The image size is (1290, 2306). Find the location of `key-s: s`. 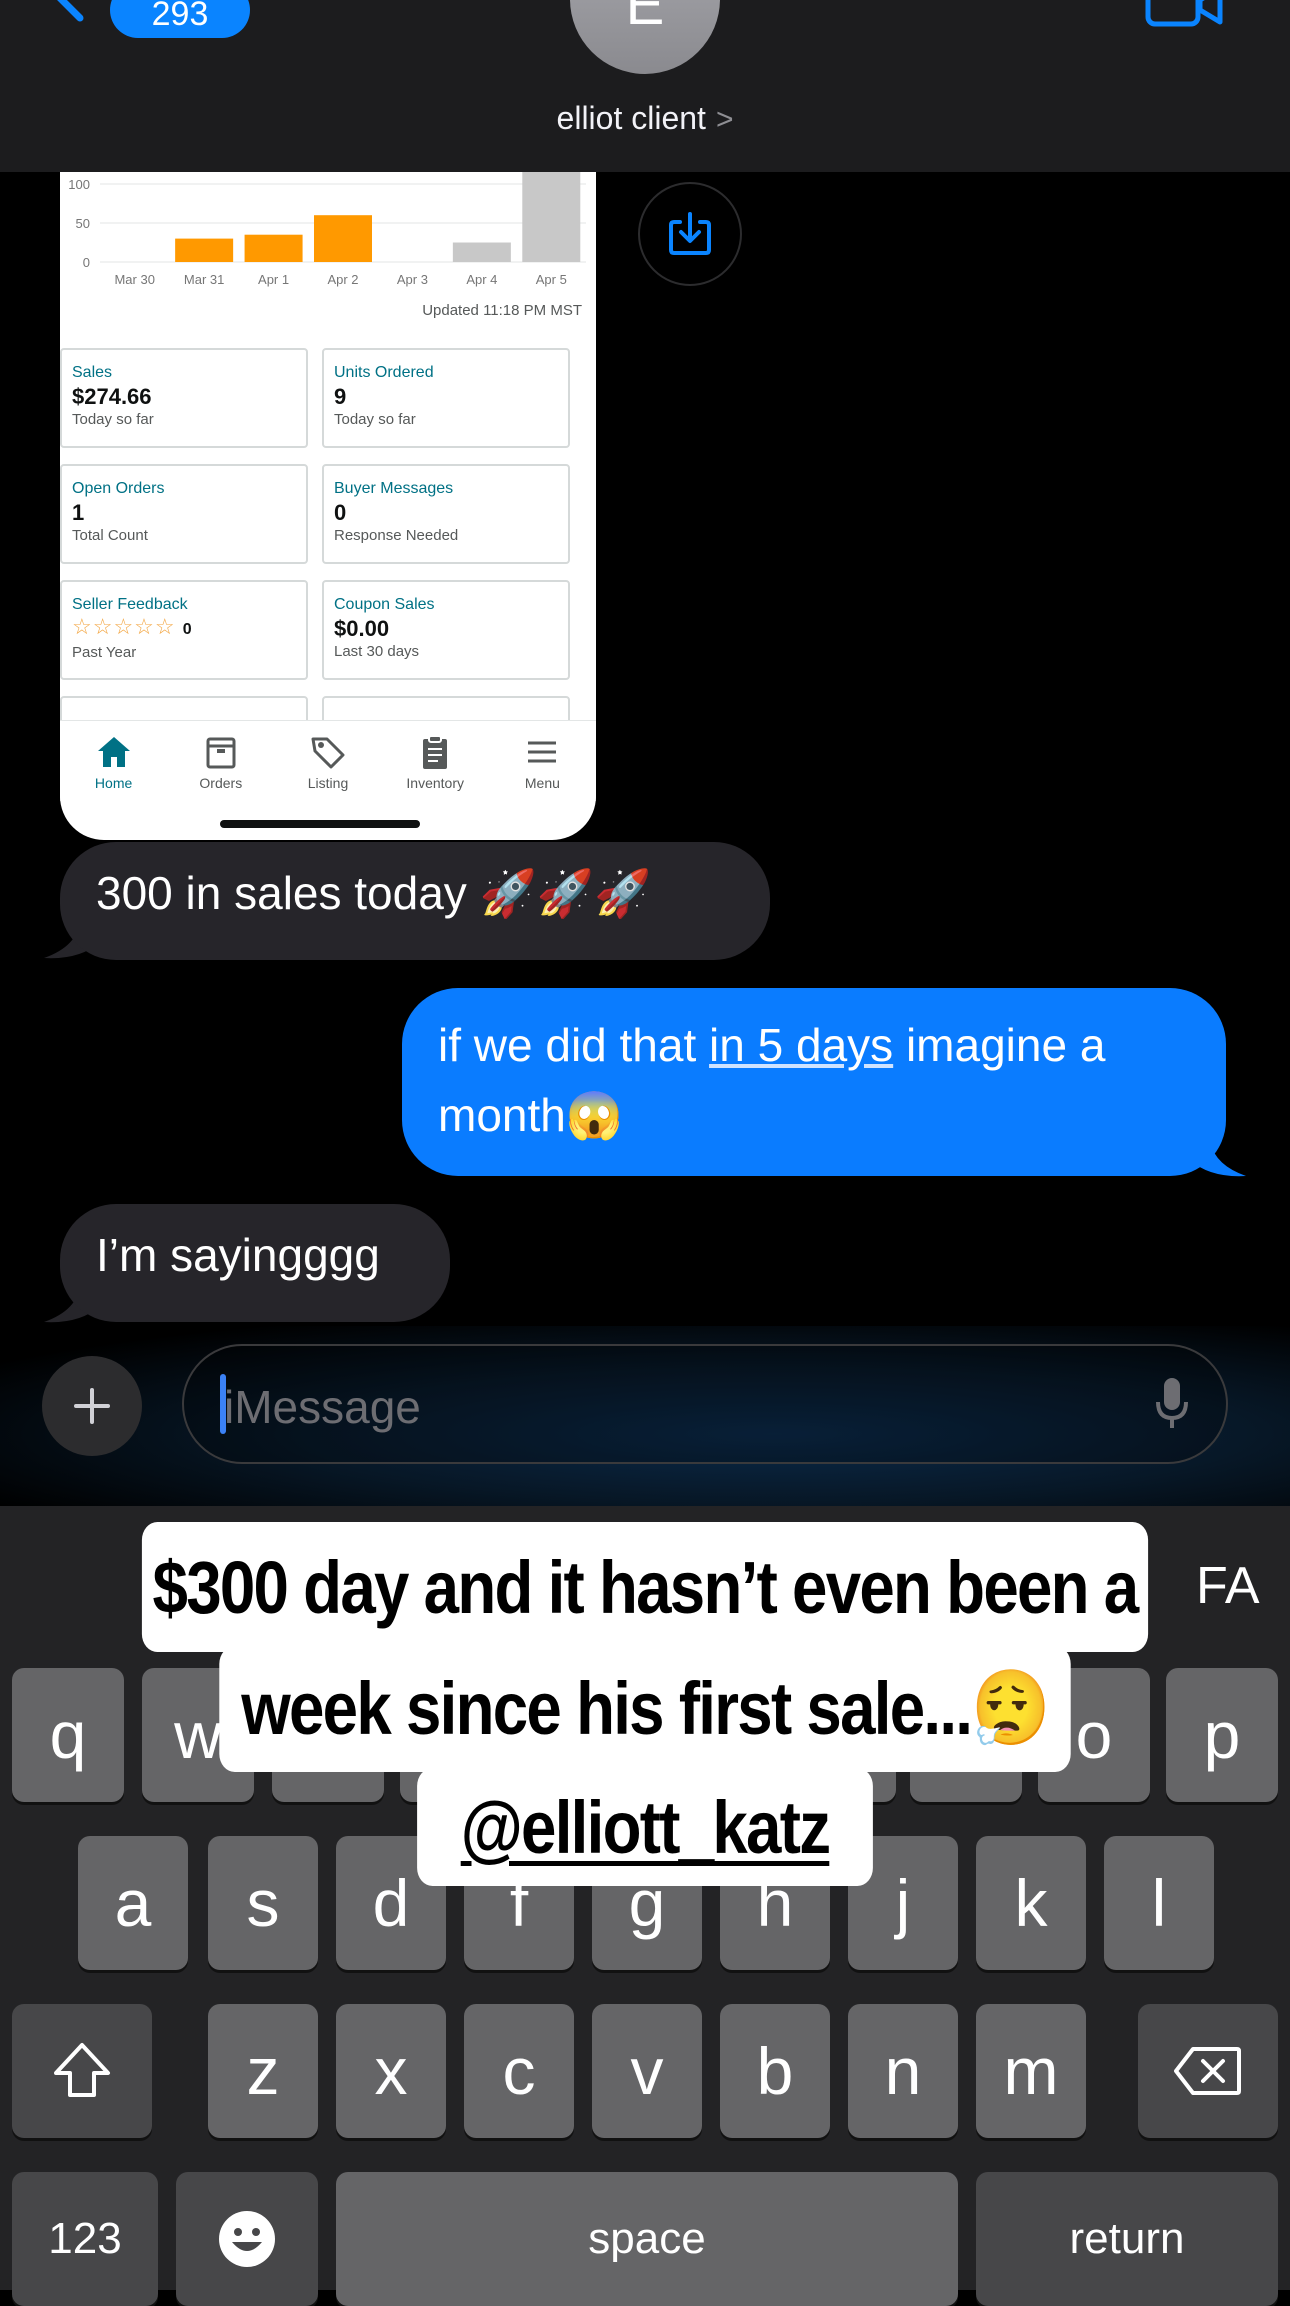

key-s: s is located at coordinates (263, 1903).